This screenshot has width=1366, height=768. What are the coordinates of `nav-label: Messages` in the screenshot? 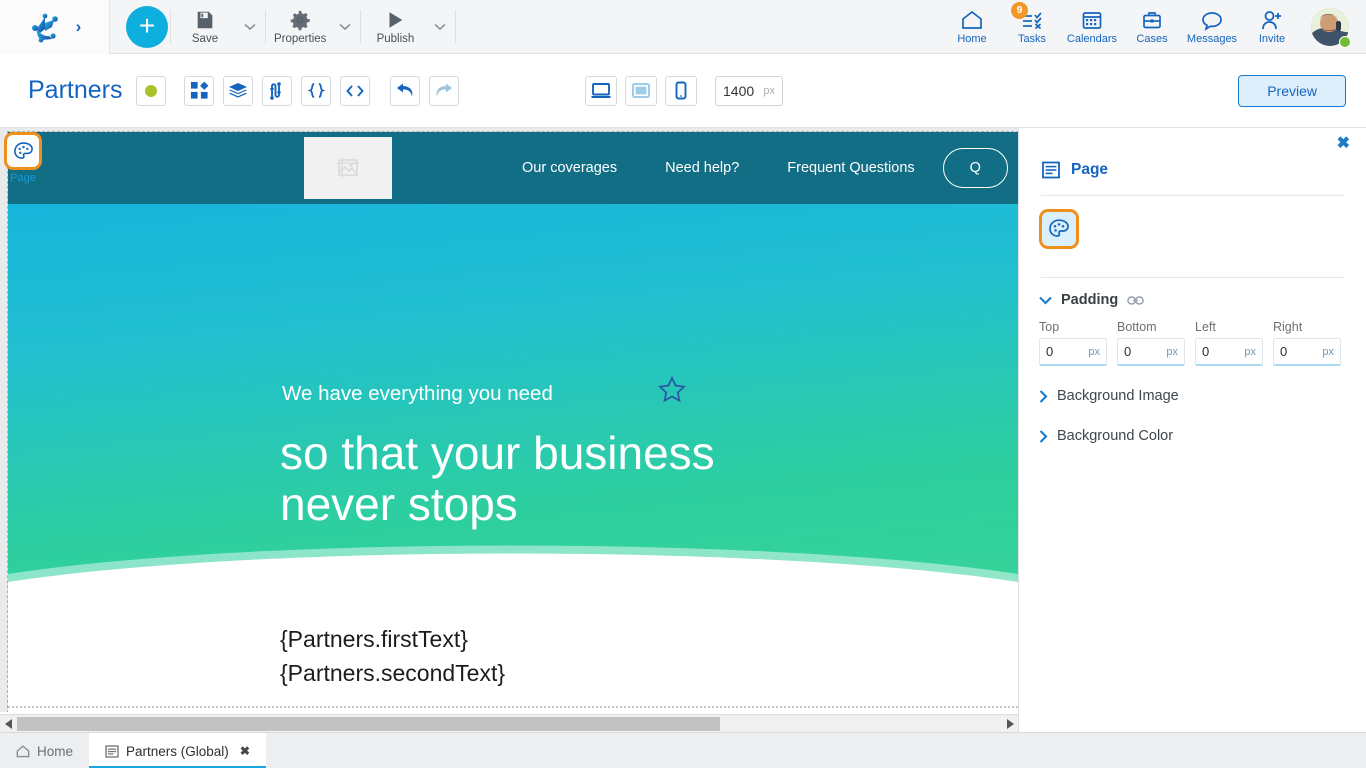 It's located at (1212, 38).